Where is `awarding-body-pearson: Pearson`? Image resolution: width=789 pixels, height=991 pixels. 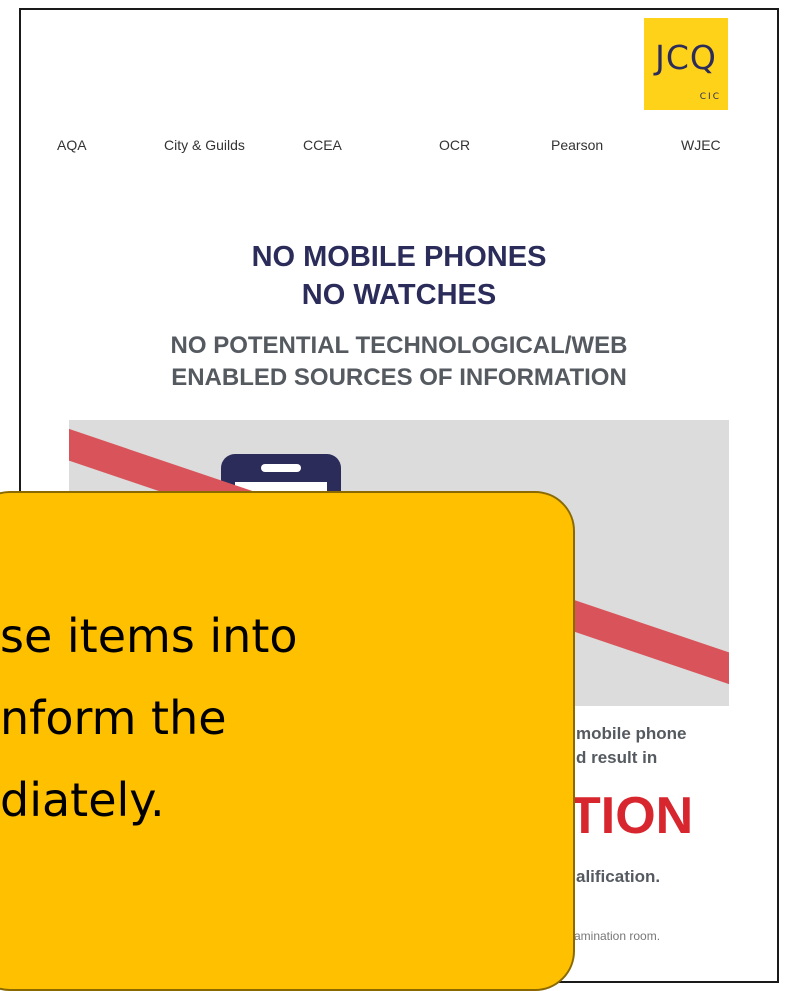 awarding-body-pearson: Pearson is located at coordinates (577, 145).